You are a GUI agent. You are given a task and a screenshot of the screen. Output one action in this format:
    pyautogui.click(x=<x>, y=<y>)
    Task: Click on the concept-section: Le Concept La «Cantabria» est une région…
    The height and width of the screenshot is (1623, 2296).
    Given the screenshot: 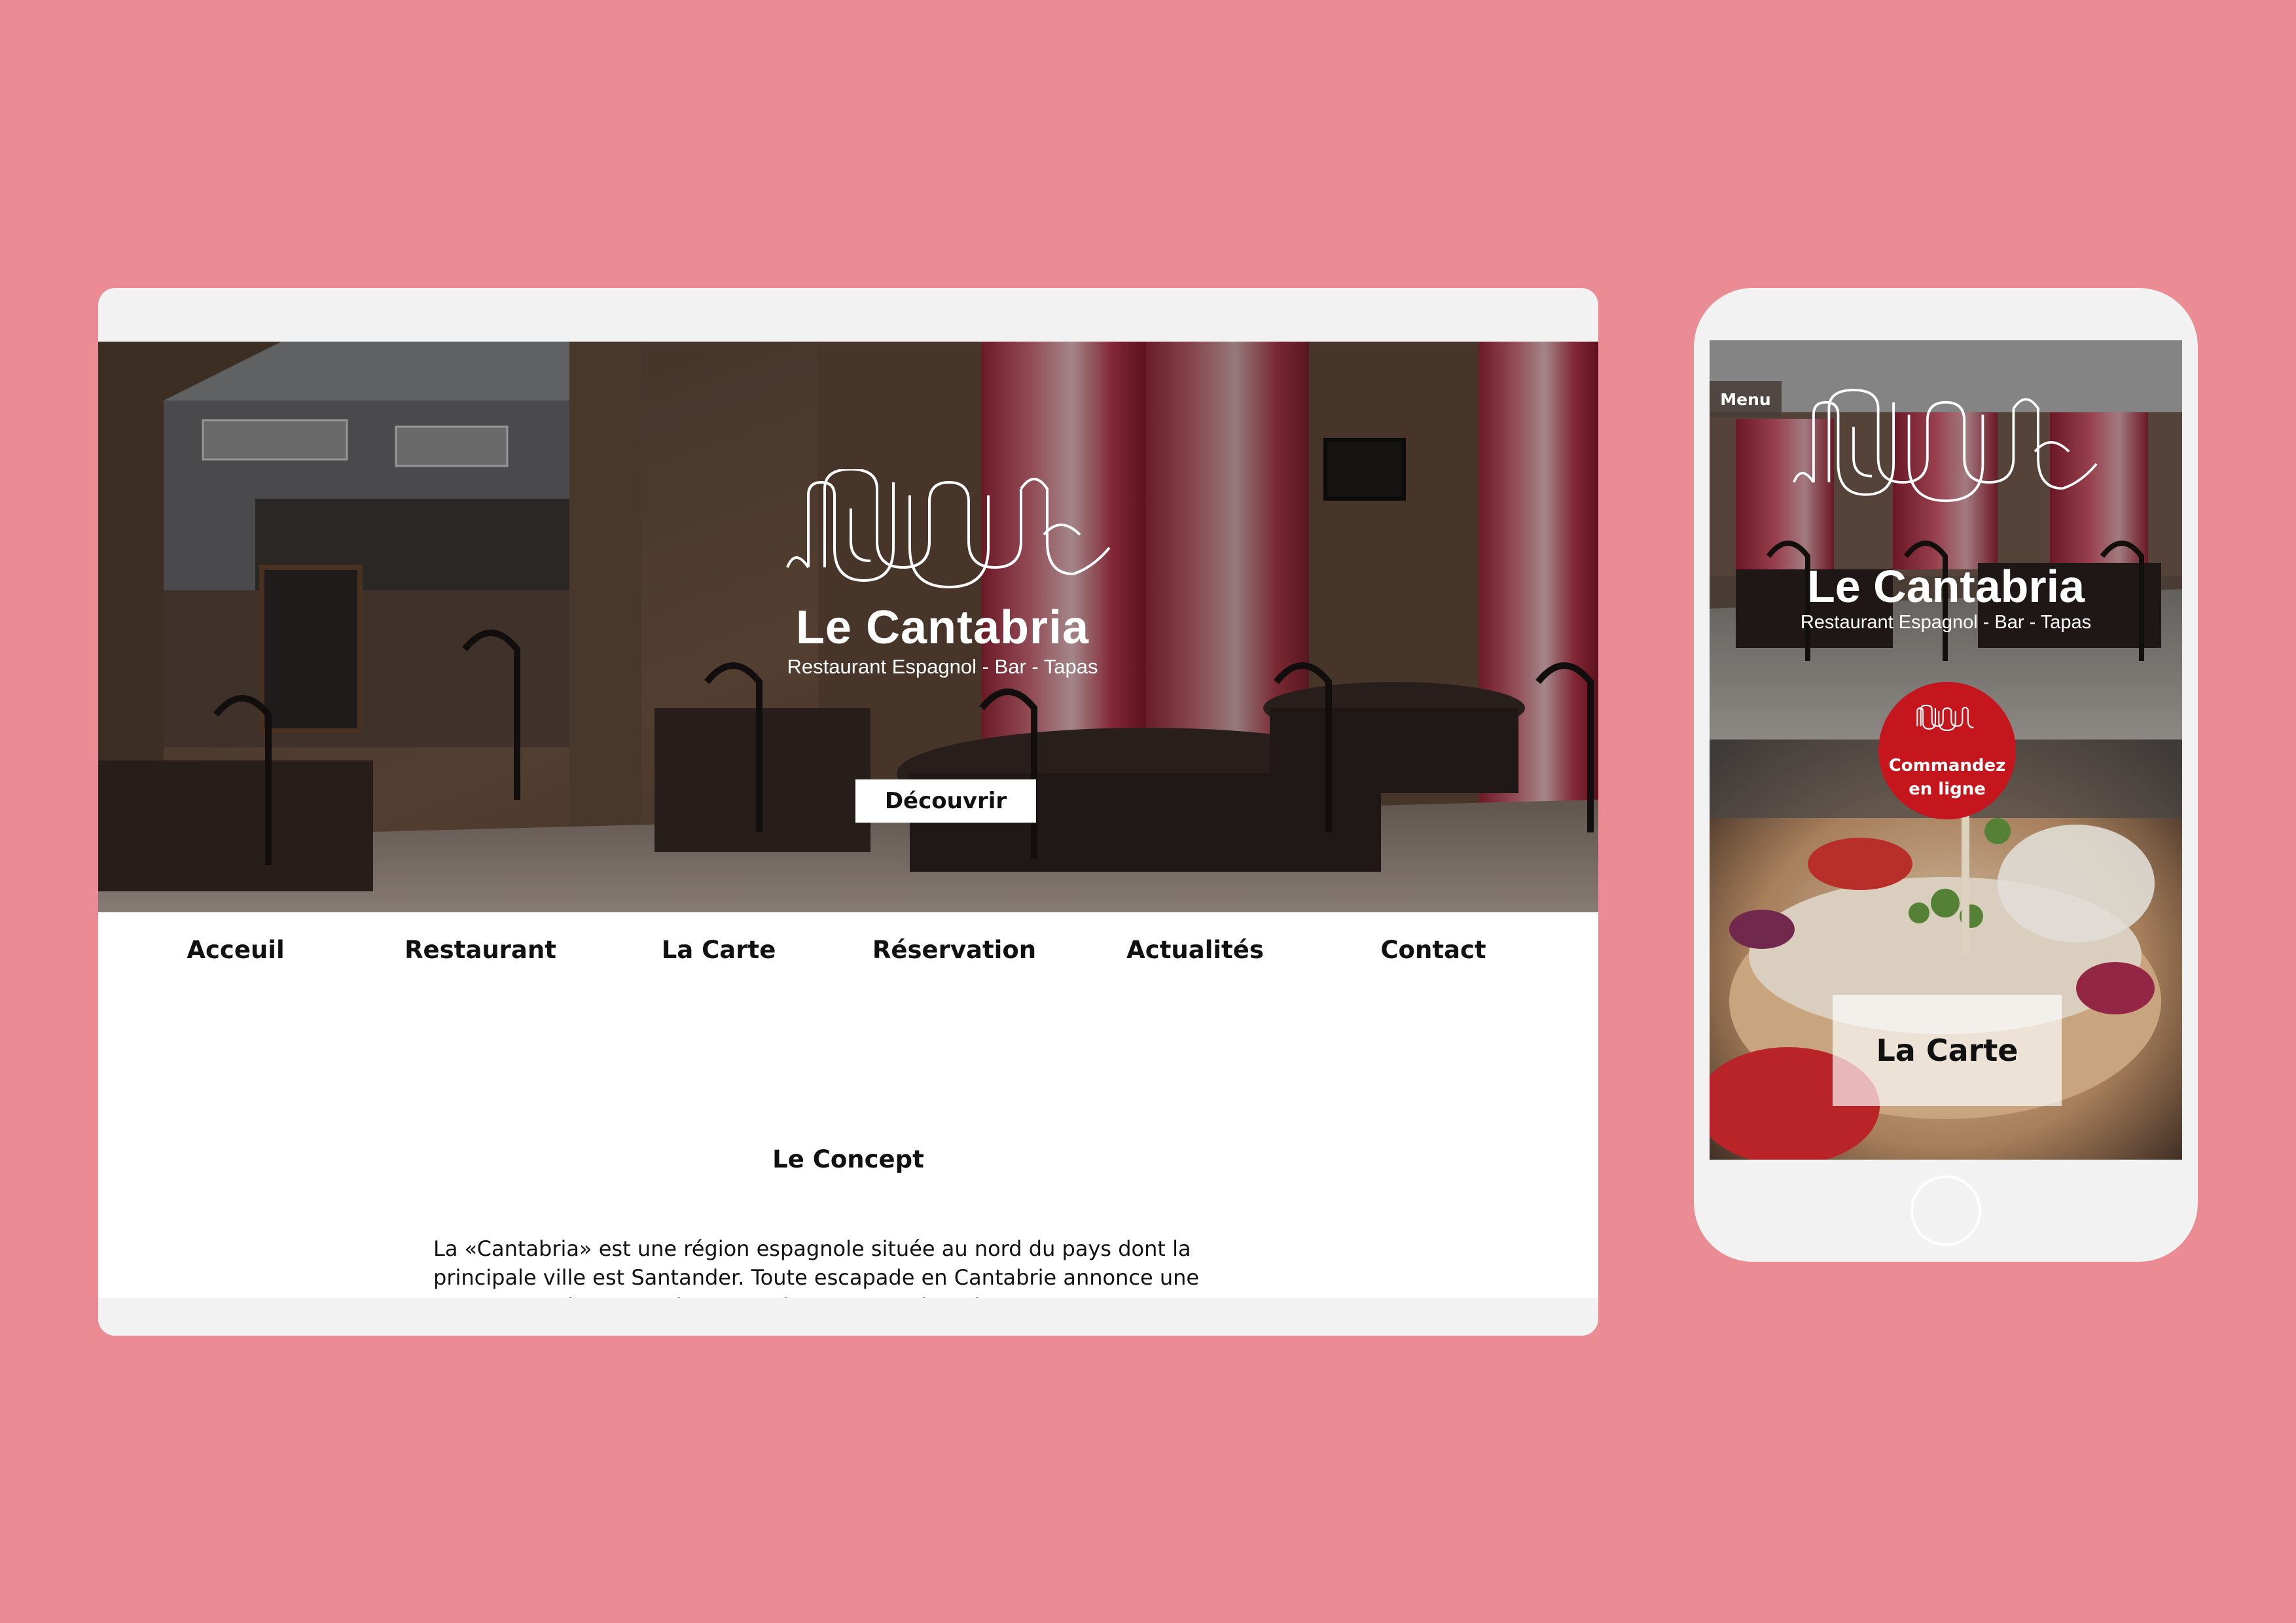 What is the action you would take?
    pyautogui.click(x=848, y=1163)
    